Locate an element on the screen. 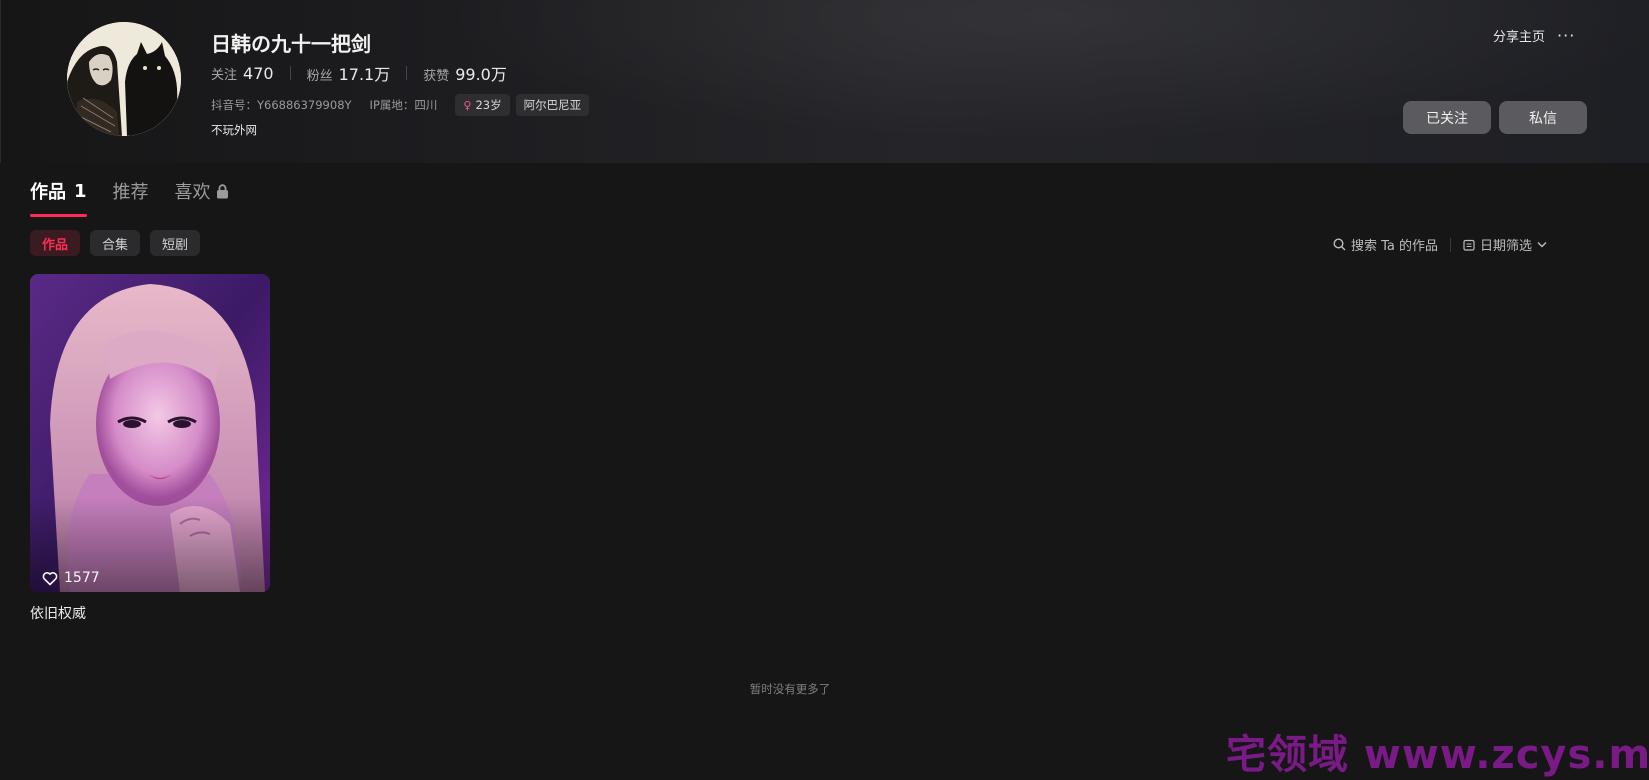 This screenshot has height=780, width=1649. profile-meta: 抖音号：Y66886379908Y IP属地：四川 ♀ 23岁 阿尔巴尼亚 is located at coordinates (403, 105).